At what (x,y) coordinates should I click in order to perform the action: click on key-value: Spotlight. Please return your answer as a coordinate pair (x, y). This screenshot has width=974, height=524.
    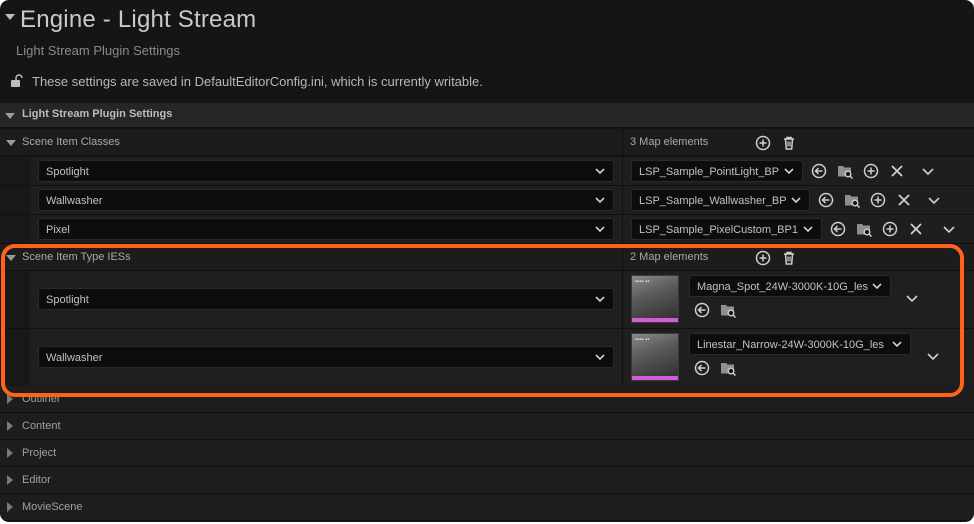
    Looking at the image, I should click on (67, 300).